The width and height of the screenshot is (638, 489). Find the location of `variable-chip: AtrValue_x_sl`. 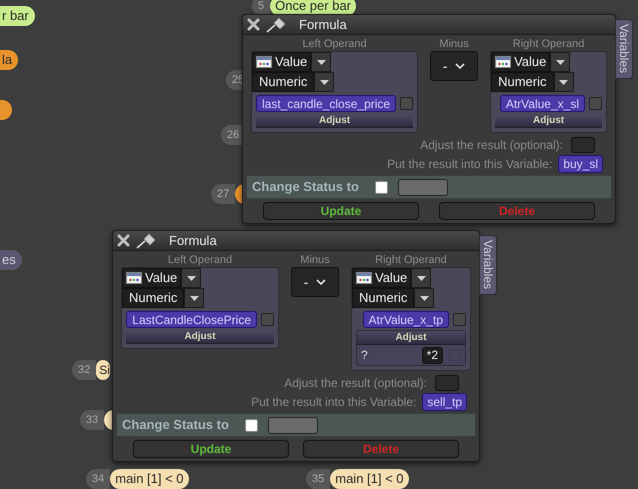

variable-chip: AtrValue_x_sl is located at coordinates (542, 103).